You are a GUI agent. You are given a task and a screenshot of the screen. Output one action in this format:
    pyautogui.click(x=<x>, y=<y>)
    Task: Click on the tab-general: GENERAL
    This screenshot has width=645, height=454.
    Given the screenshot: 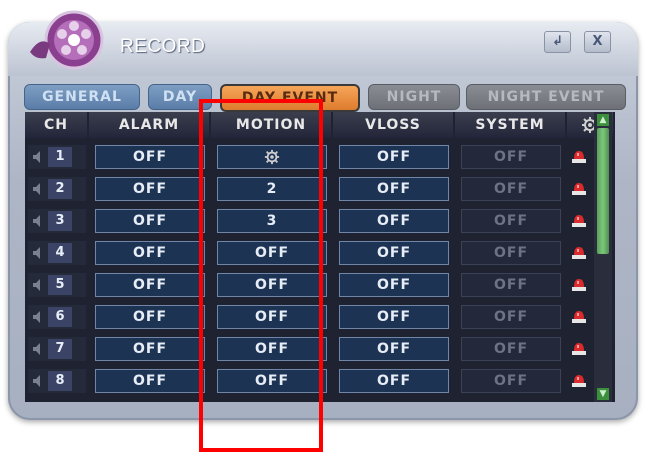 What is the action you would take?
    pyautogui.click(x=82, y=97)
    